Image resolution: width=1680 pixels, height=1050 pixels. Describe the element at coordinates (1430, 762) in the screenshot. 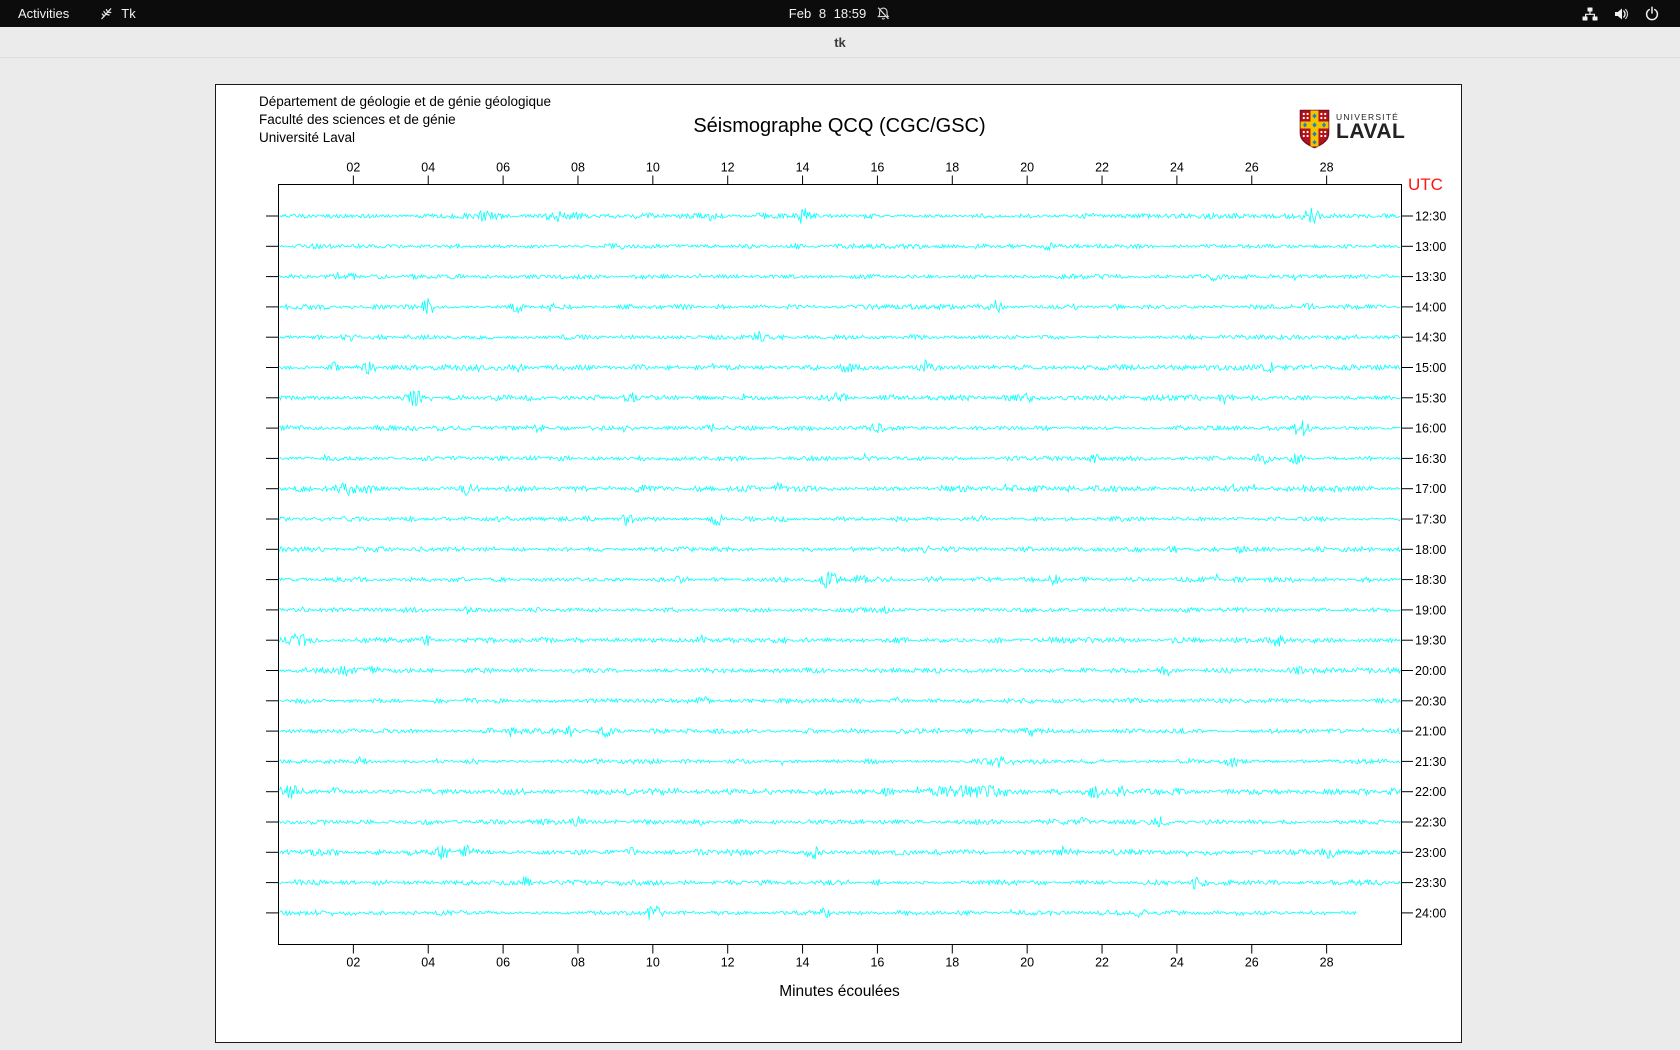

I see `time-label: 21:30` at that location.